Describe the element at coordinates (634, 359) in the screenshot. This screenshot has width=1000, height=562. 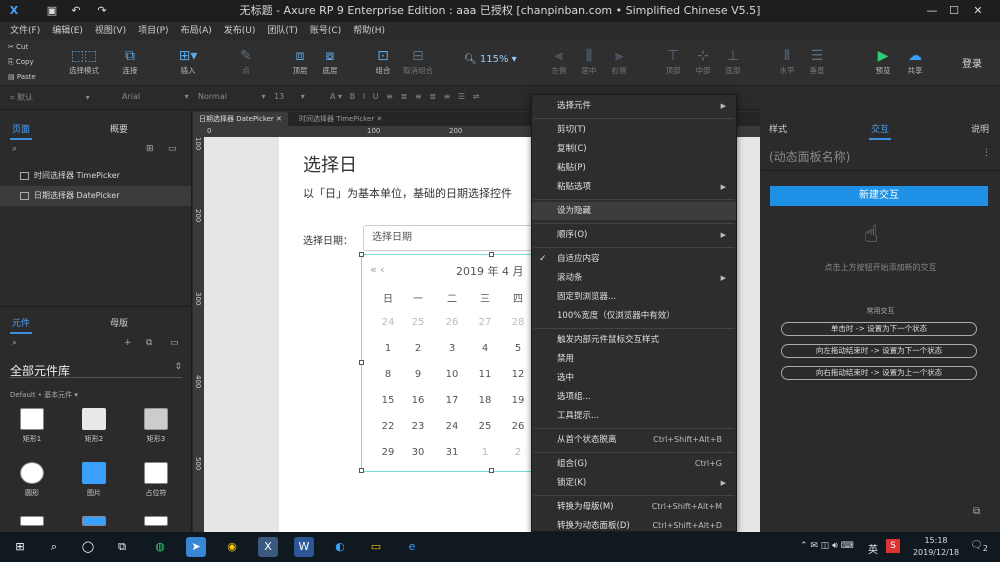
I see `context-menu-item: 禁用` at that location.